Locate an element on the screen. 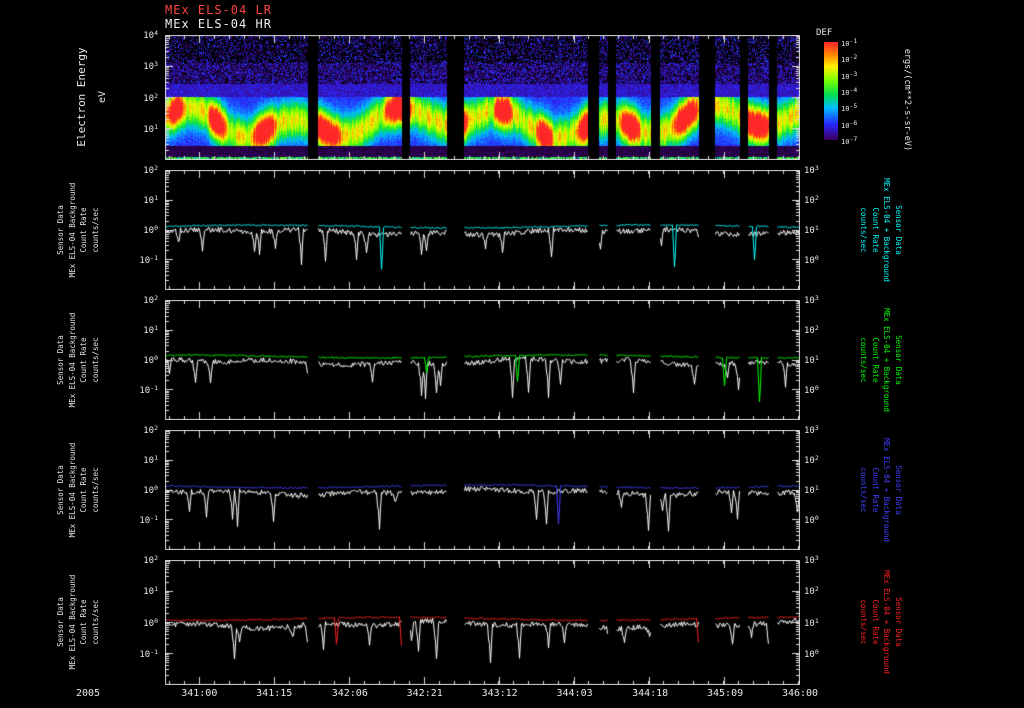 This screenshot has height=708, width=1024. spectrogram-y-tick-label: 104 is located at coordinates (150, 35).